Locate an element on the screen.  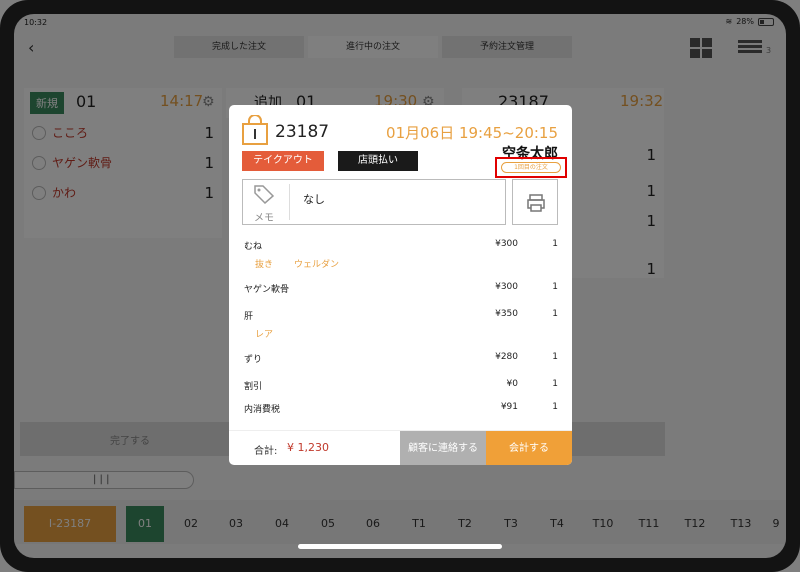
memo-text: なし is located at coordinates (314, 199).